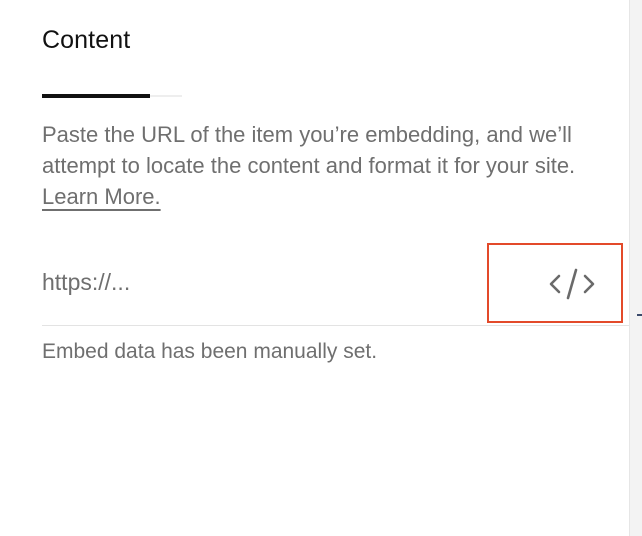 The image size is (642, 536). Describe the element at coordinates (639, 315) in the screenshot. I see `pane-edge-marker` at that location.